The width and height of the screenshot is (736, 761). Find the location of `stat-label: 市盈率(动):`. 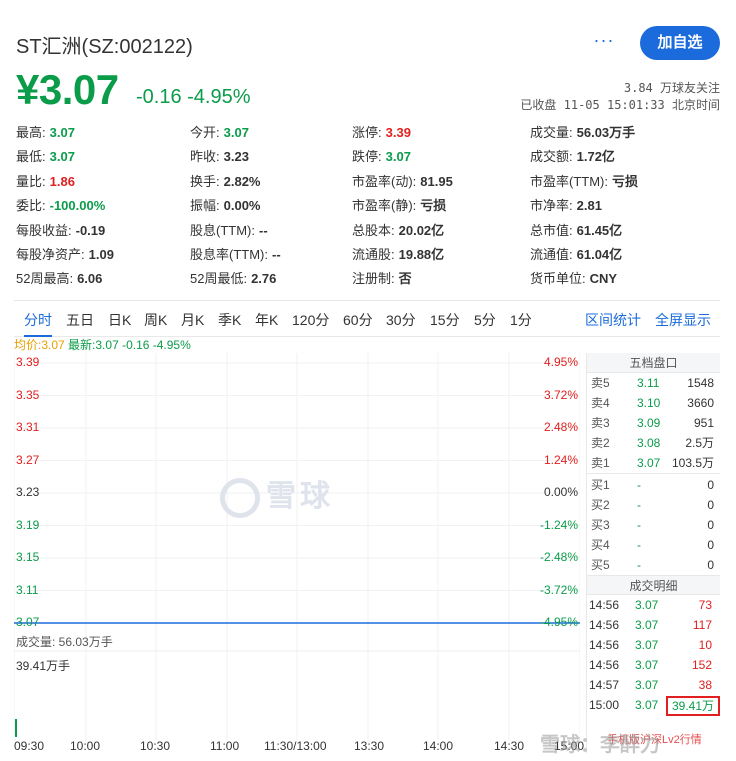

stat-label: 市盈率(动): is located at coordinates (384, 181).